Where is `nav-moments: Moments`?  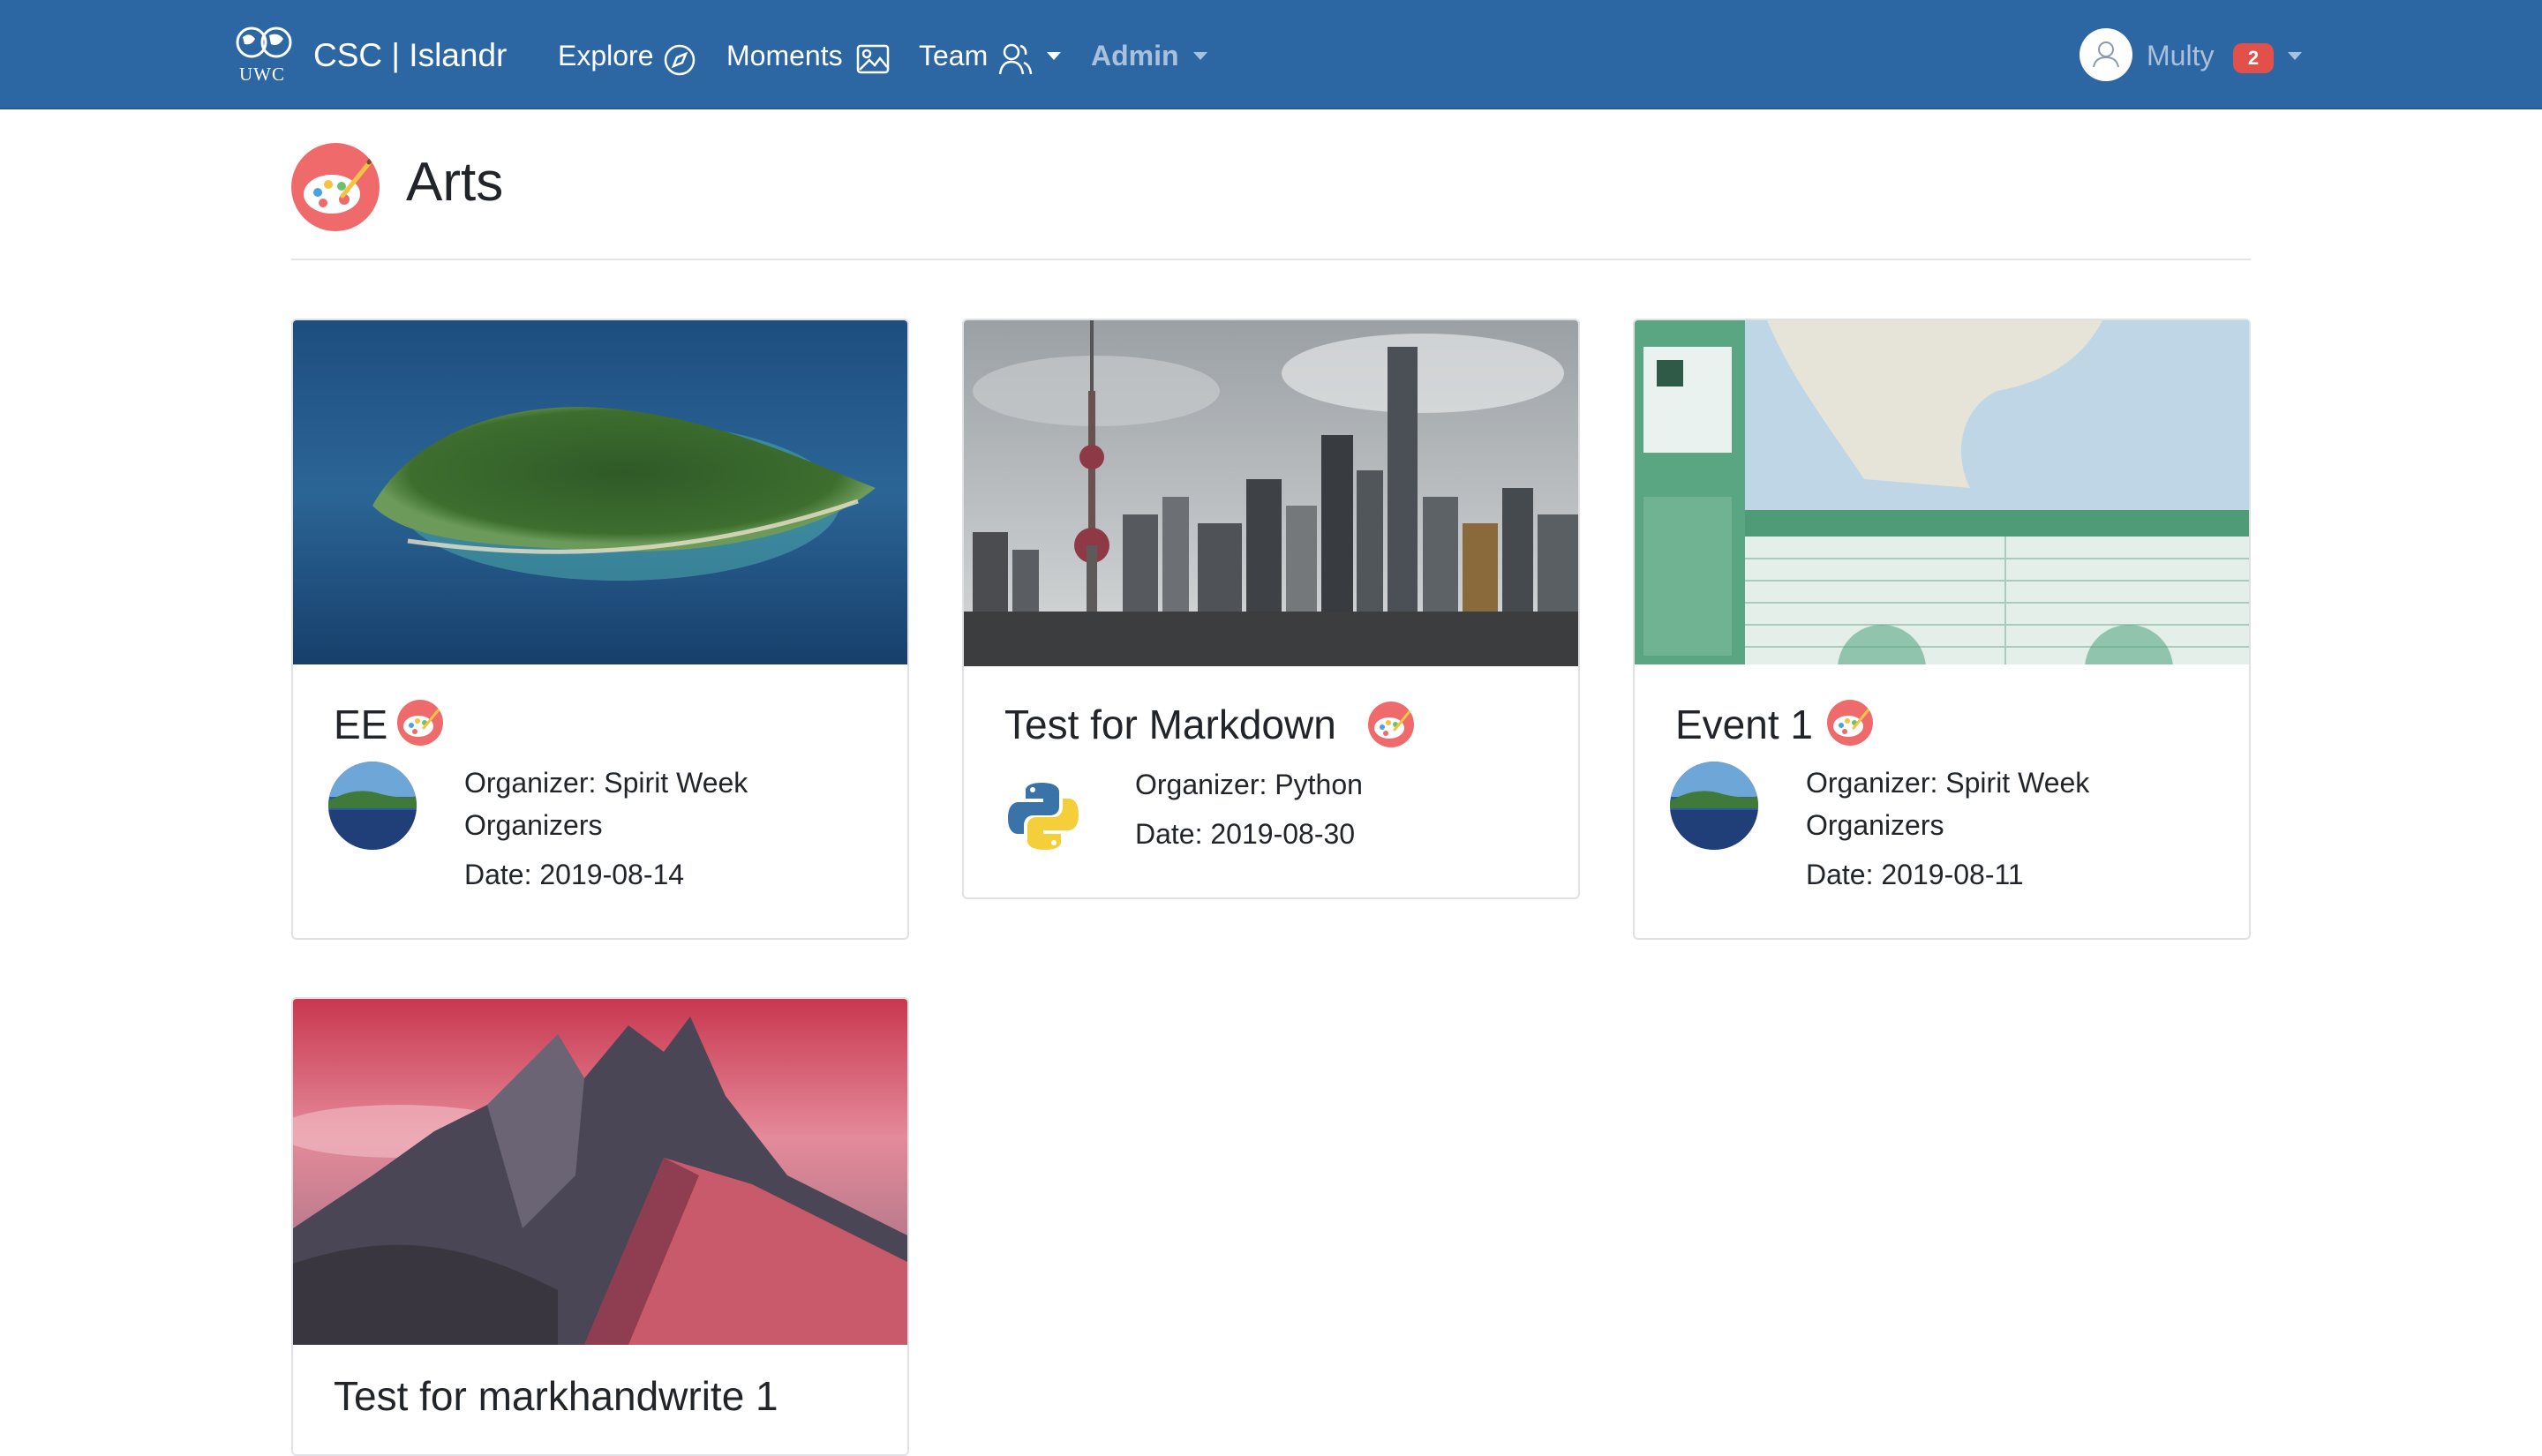 nav-moments: Moments is located at coordinates (784, 55).